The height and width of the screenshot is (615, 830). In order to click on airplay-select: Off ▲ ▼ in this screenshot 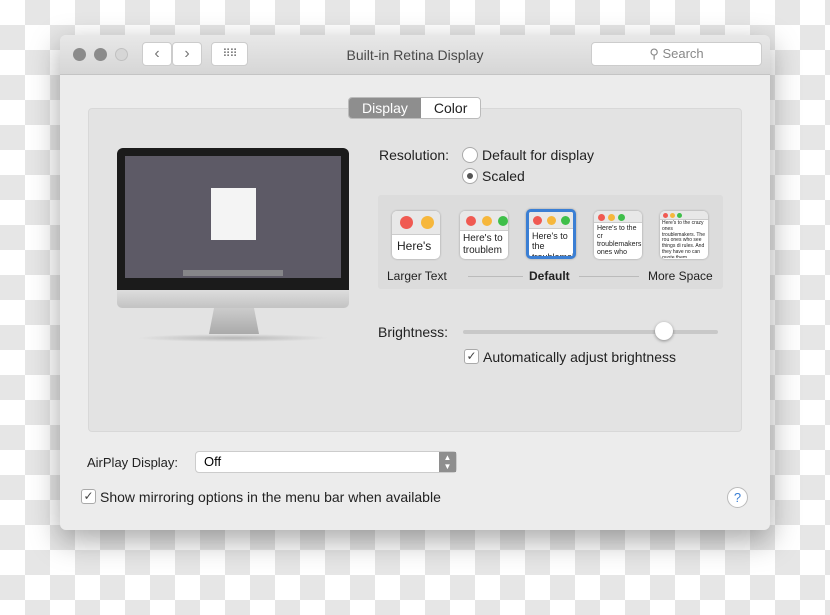, I will do `click(326, 462)`.